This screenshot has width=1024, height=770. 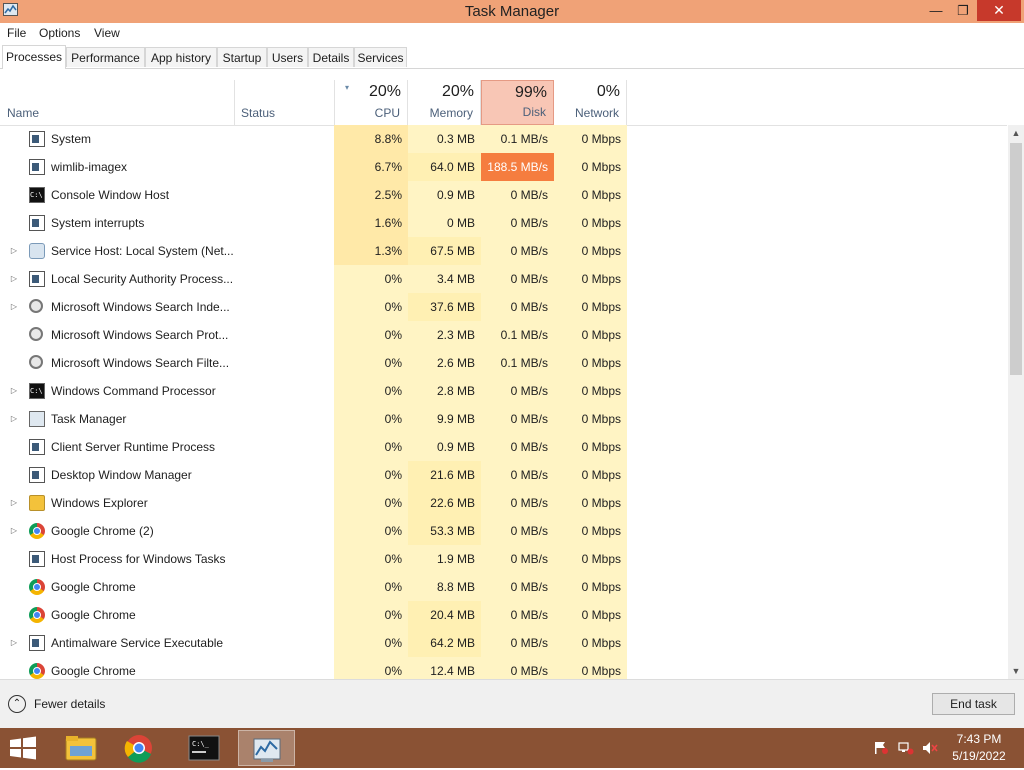 What do you see at coordinates (503, 615) in the screenshot?
I see `process-row: Google Chrome 0% 20.4 MB 0 MB/s 0 Mbps` at bounding box center [503, 615].